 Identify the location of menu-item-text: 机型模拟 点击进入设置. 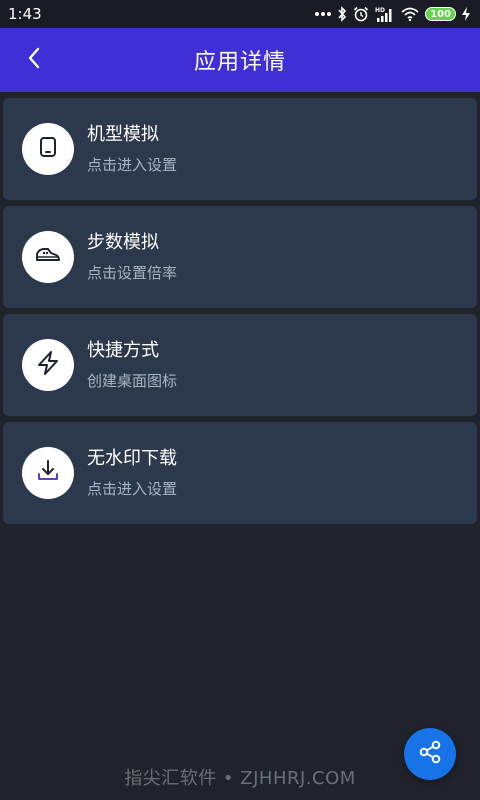
(132, 149).